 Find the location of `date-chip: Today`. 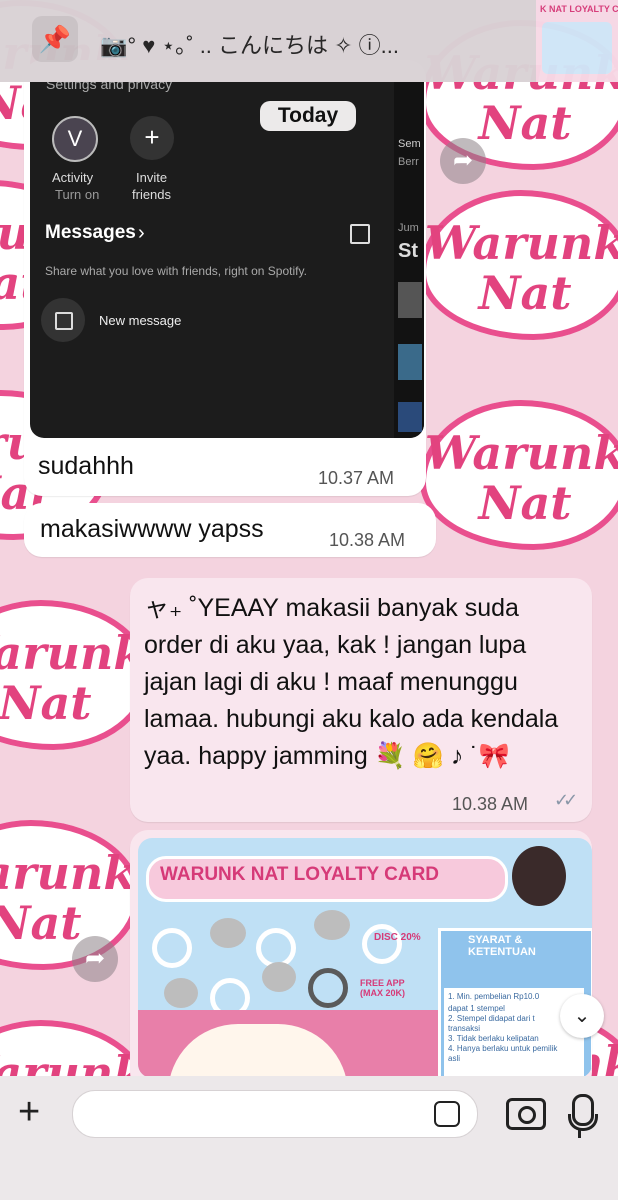

date-chip: Today is located at coordinates (308, 116).